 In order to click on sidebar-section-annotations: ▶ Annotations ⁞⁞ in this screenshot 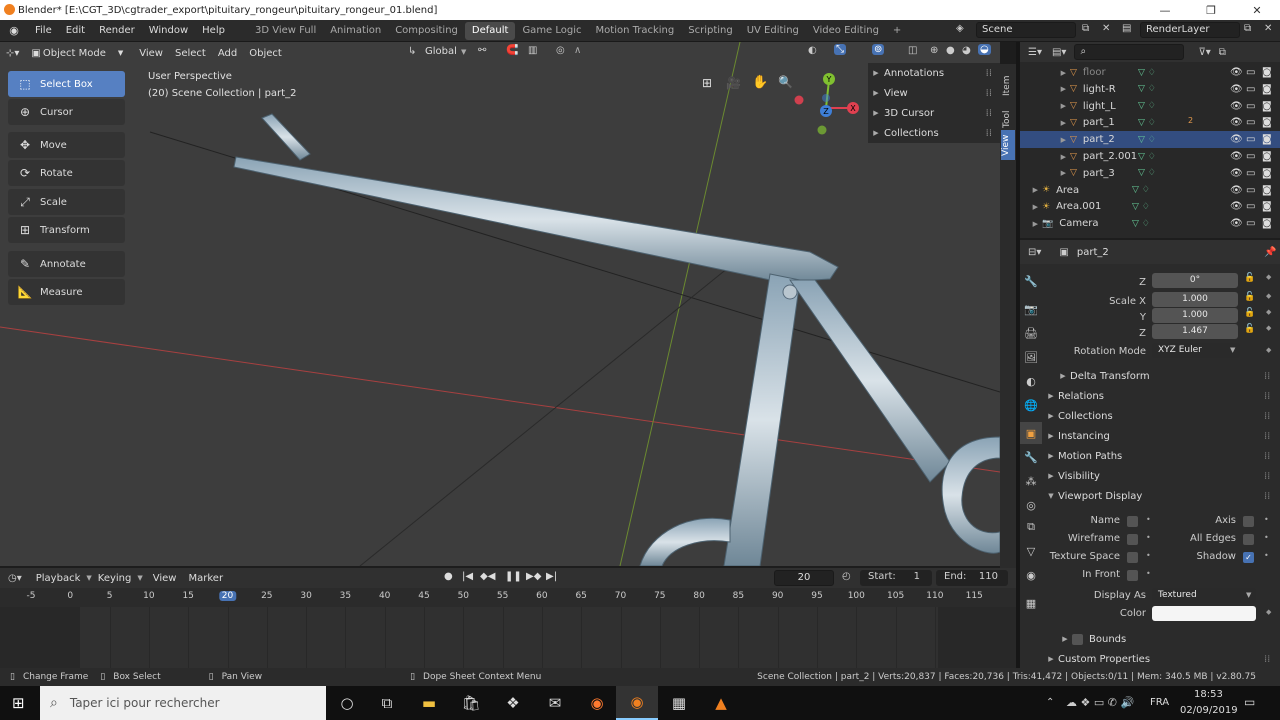, I will do `click(934, 73)`.